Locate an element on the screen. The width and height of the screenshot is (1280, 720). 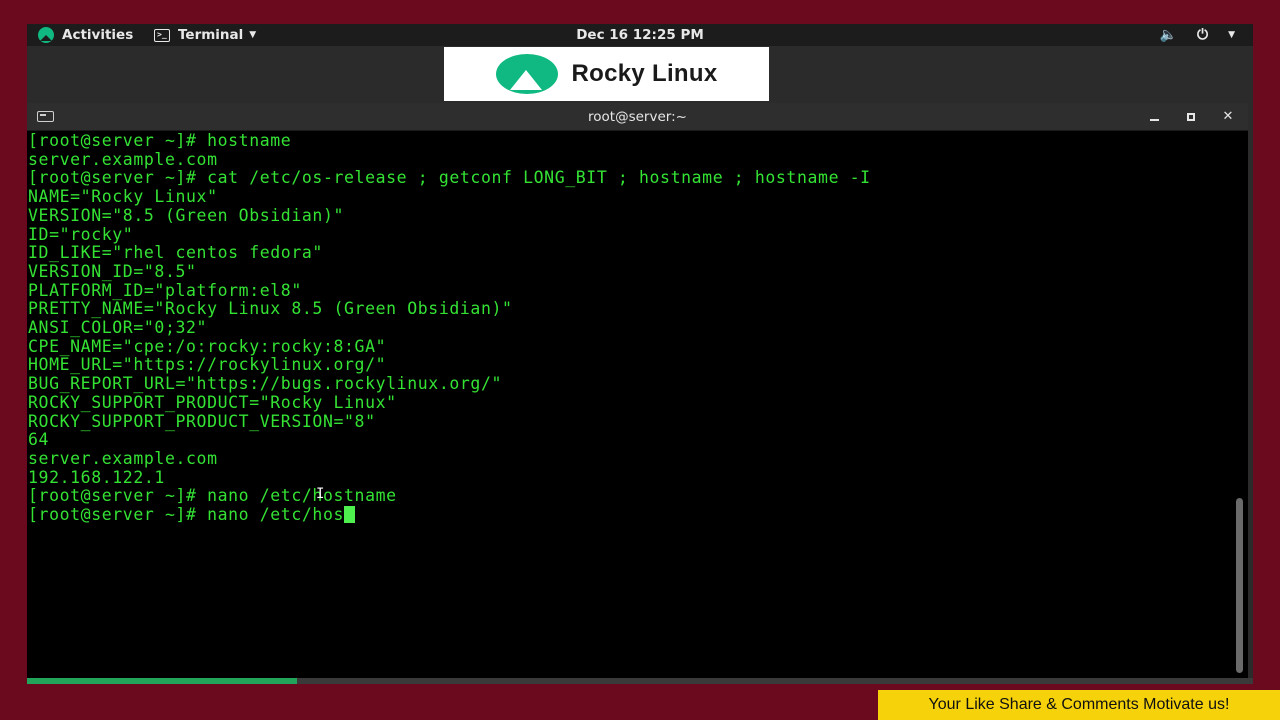
clock: Dec 16 12:25 PM is located at coordinates (640, 35).